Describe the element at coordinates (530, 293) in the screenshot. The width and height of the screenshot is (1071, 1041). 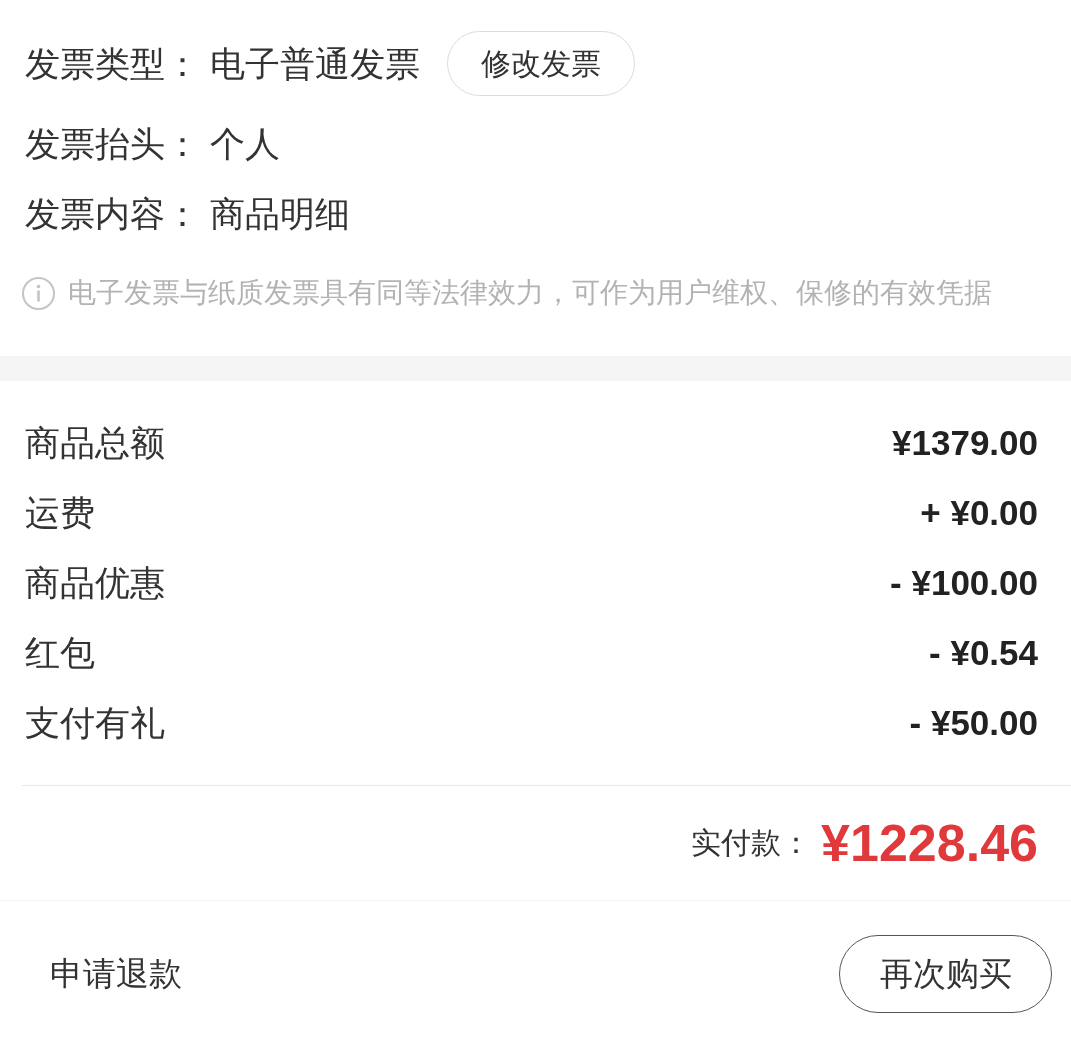
I see `notice-text: 电子发票与纸质发票具有同等法律效力，可作为用户维权、保修的有效凭据` at that location.